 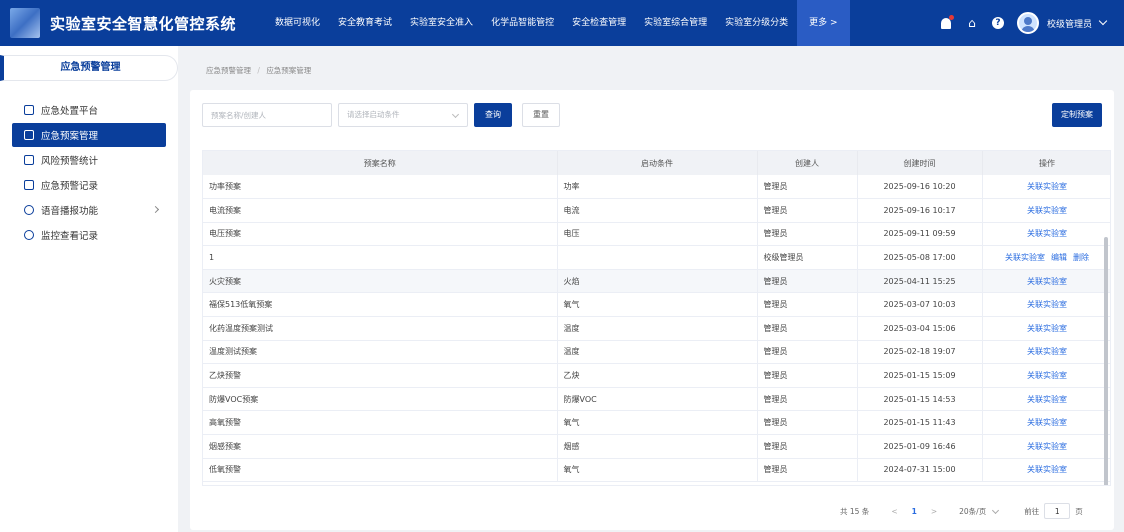 What do you see at coordinates (380, 399) in the screenshot?
I see `cell-plan-name: 防爆VOC预案` at bounding box center [380, 399].